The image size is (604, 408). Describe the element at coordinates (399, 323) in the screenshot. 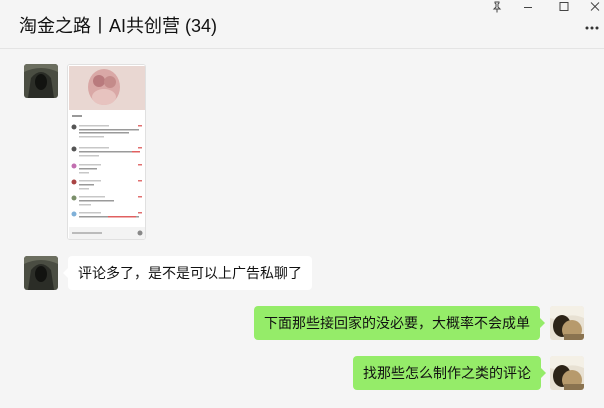

I see `message-bubble-self: 下面那些接回家的没必要，大概率不会成单` at that location.